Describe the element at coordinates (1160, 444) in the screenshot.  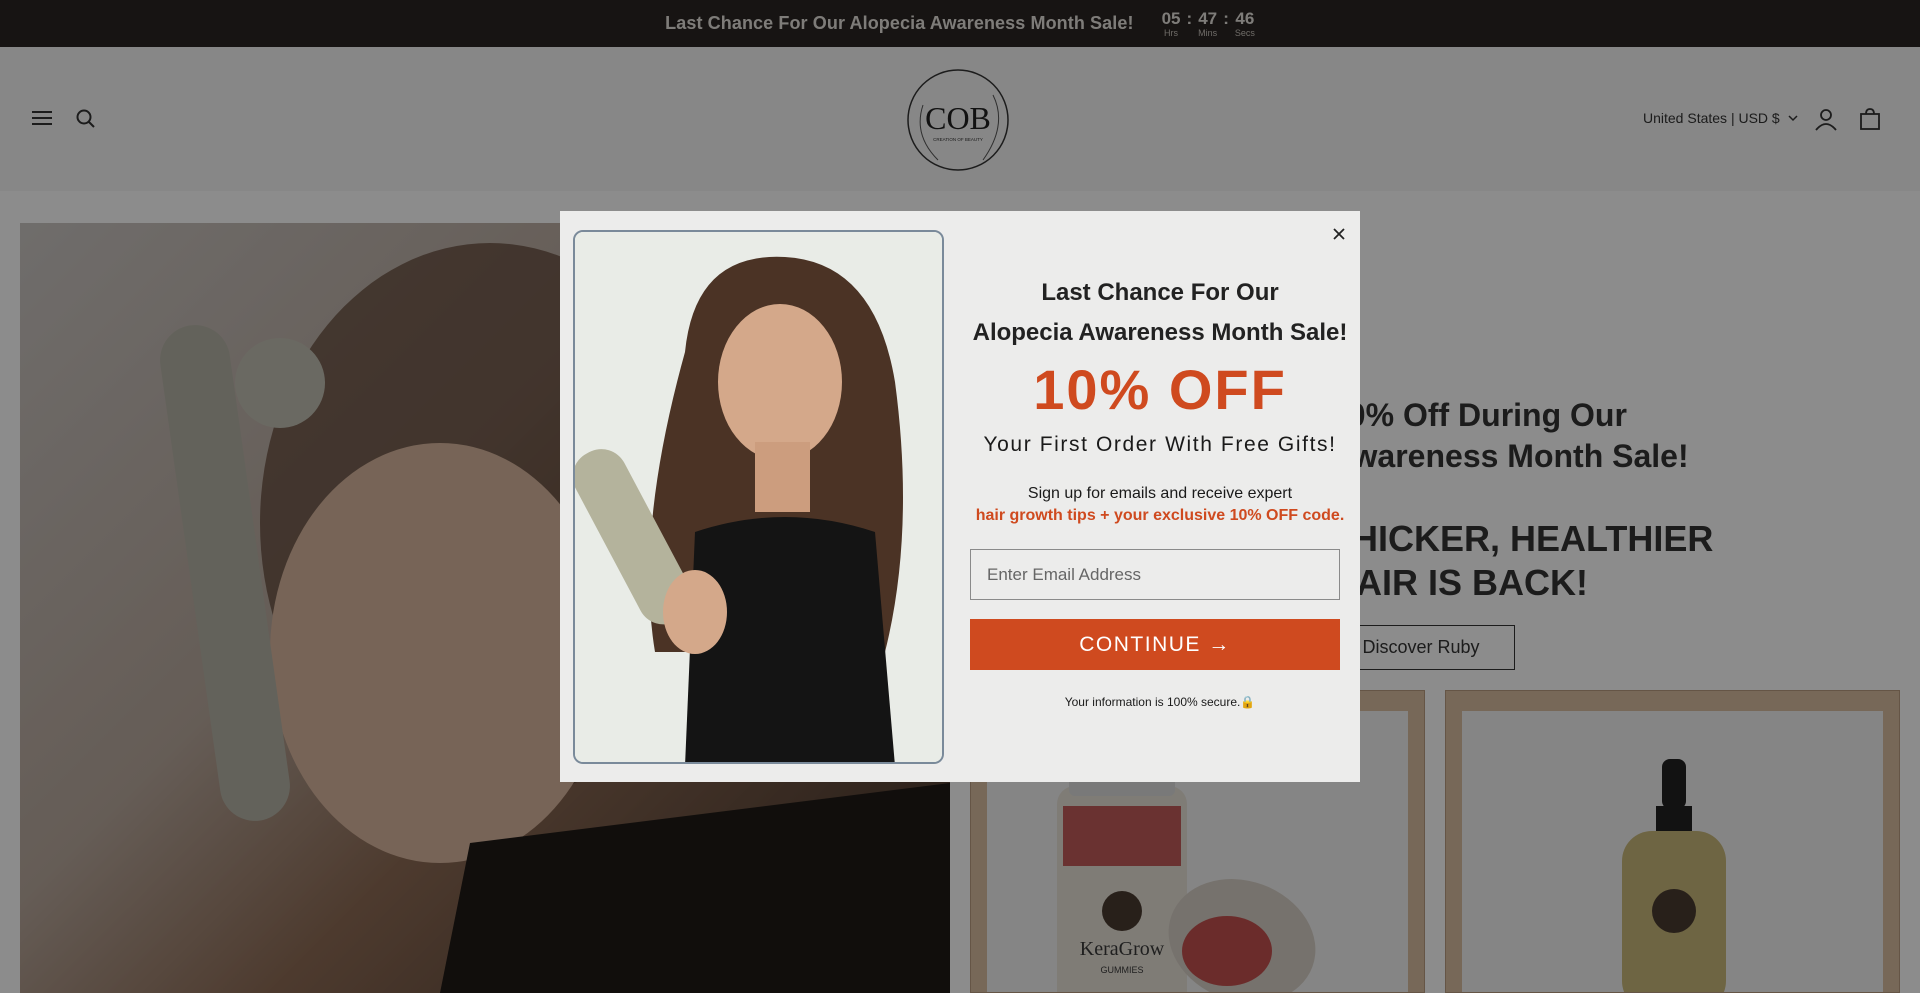
I see `offer-subtitle: Your First Order With Free Gifts!` at that location.